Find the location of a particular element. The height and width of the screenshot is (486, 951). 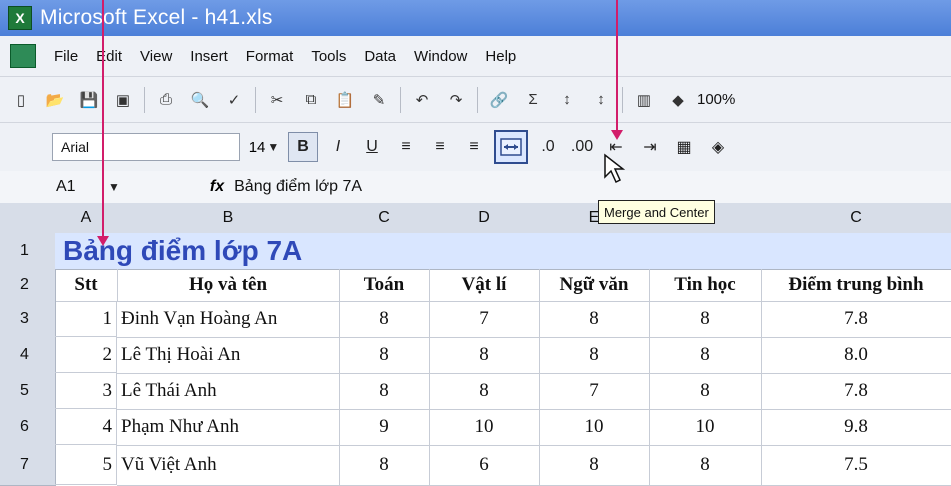

table-cell: 7.5 is located at coordinates (856, 465).